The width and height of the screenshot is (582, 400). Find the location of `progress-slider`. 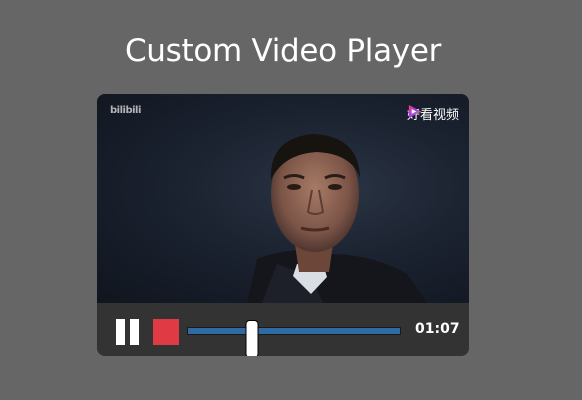

progress-slider is located at coordinates (294, 338).